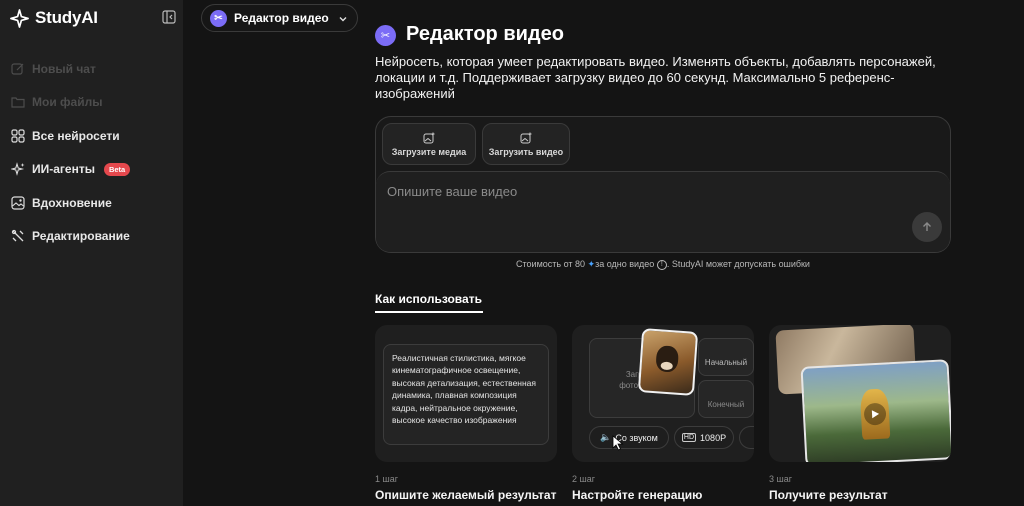 The width and height of the screenshot is (1024, 506). Describe the element at coordinates (738, 264) in the screenshot. I see `cost-tail: . StudyAI может допускать ошибки` at that location.